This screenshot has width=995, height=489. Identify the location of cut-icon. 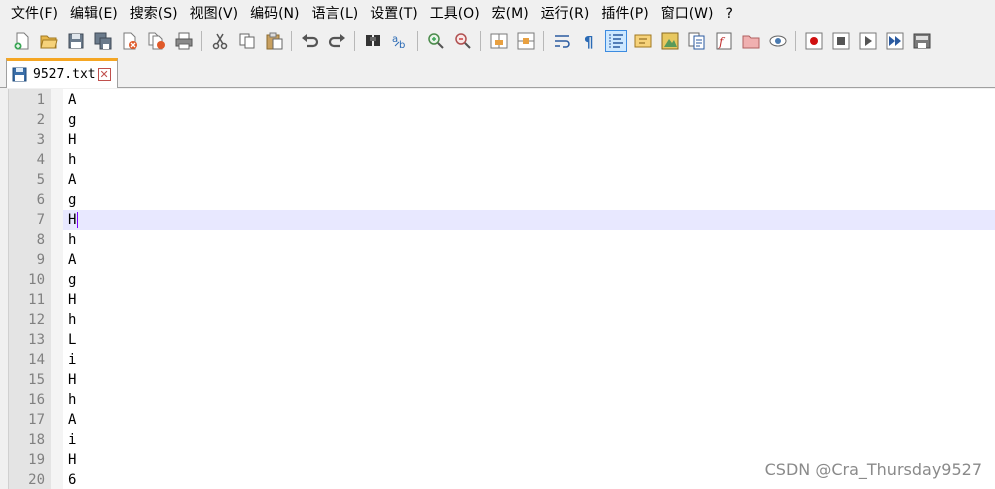
(220, 41).